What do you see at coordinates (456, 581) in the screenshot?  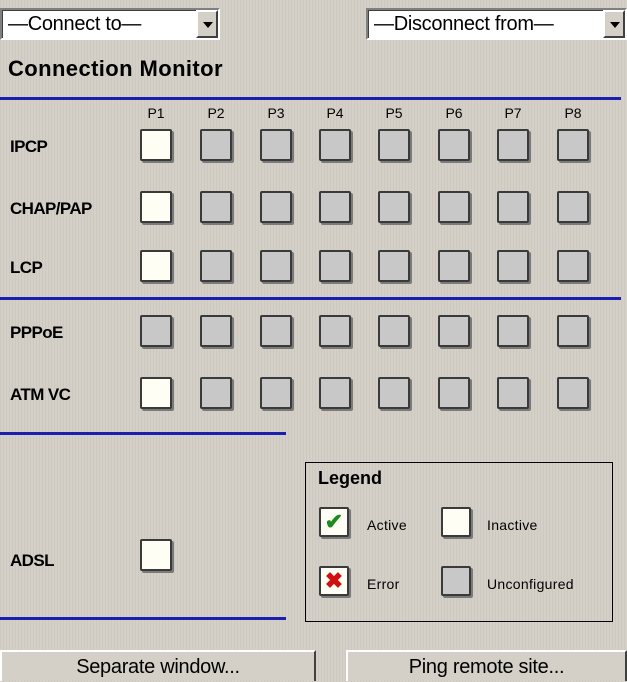 I see `legend-unconfigured-icon` at bounding box center [456, 581].